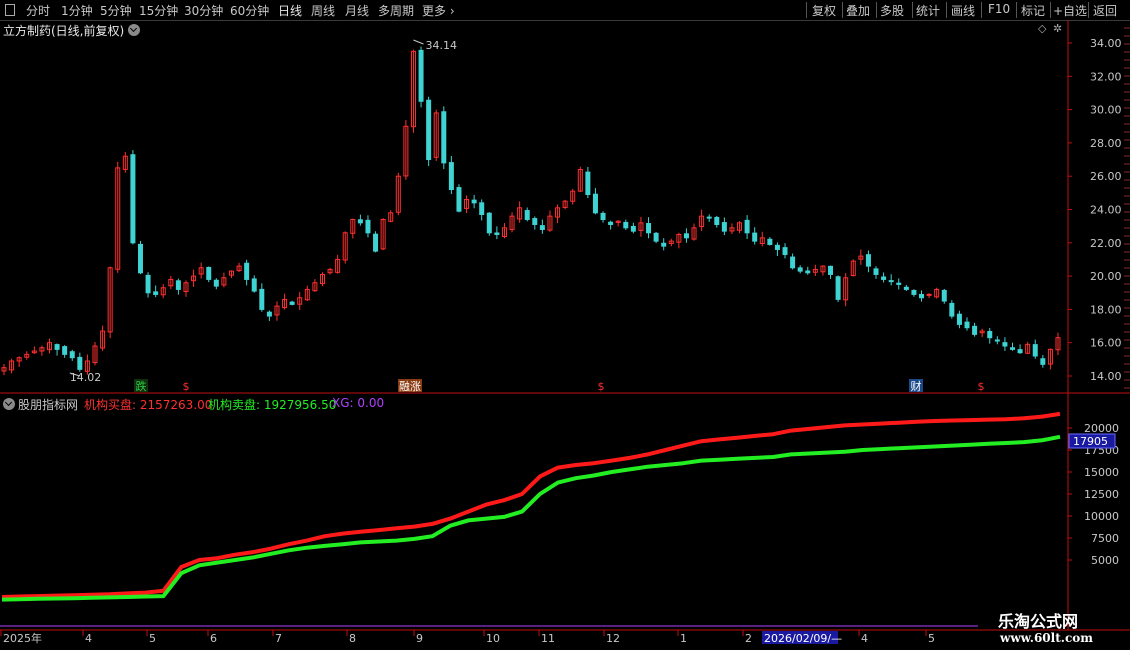  Describe the element at coordinates (88, 638) in the screenshot. I see `time-label: 4` at that location.